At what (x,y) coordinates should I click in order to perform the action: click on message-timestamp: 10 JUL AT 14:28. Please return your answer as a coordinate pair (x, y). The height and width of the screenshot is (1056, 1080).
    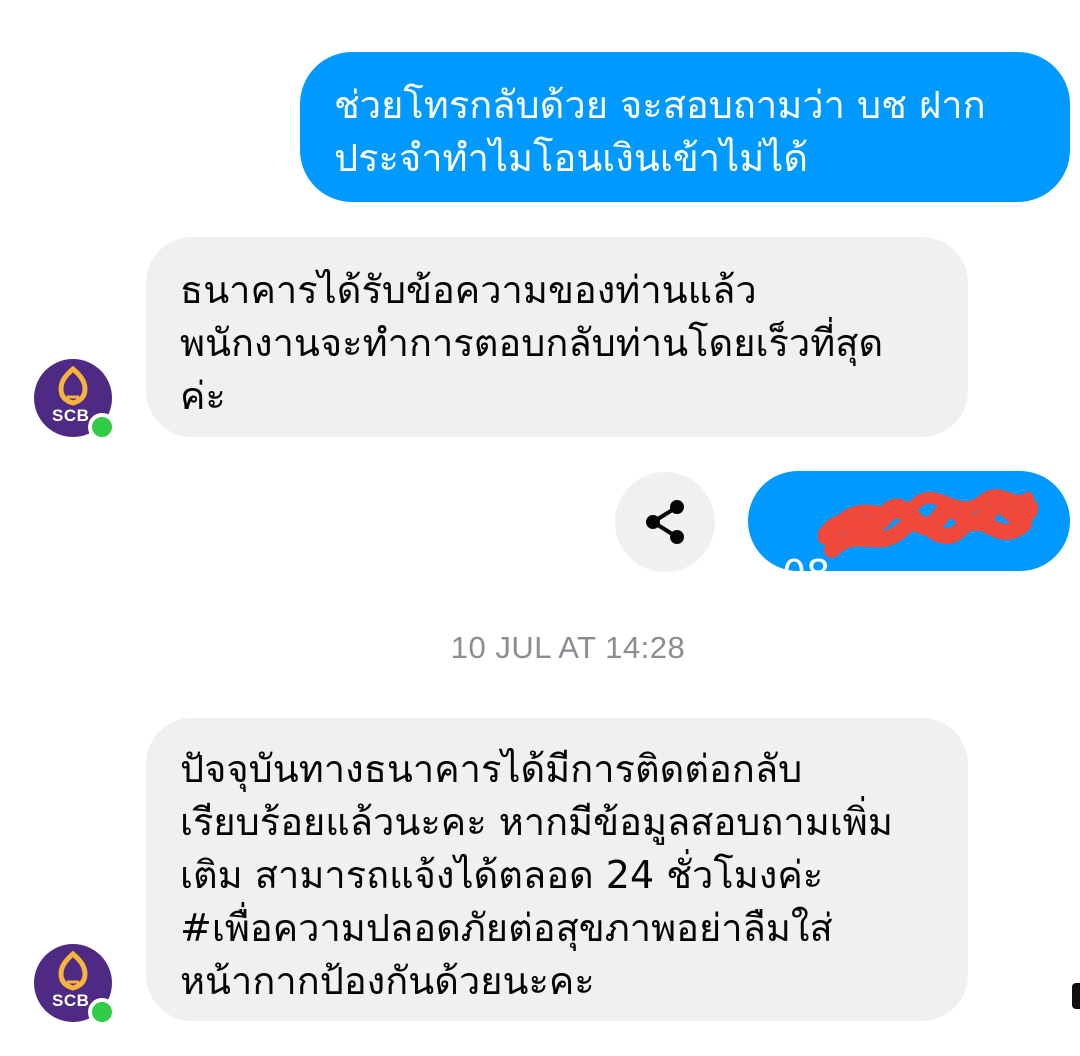
    Looking at the image, I should click on (568, 647).